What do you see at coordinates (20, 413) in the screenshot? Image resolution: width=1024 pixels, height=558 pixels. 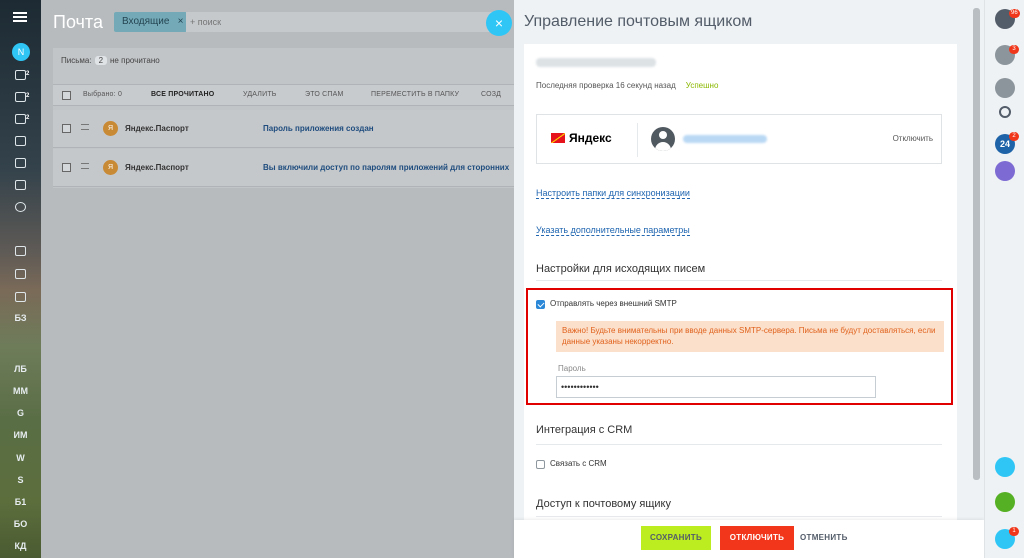 I see `nav-item-g: G` at bounding box center [20, 413].